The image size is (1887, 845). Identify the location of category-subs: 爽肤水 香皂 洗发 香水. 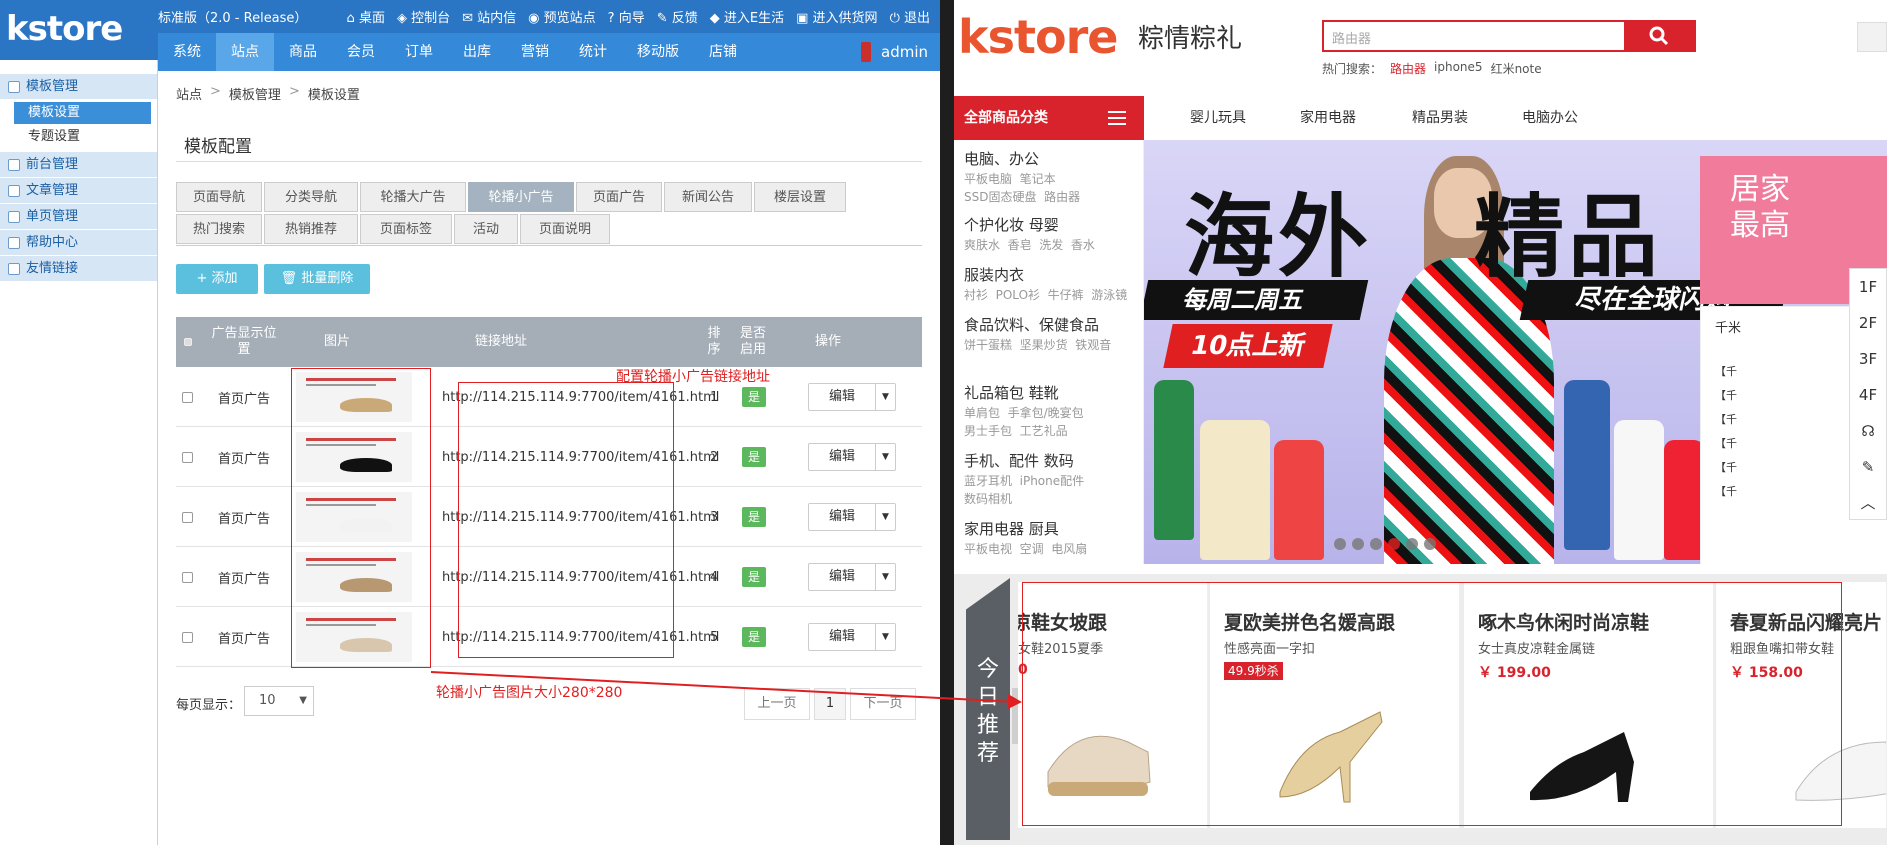
(1029, 245).